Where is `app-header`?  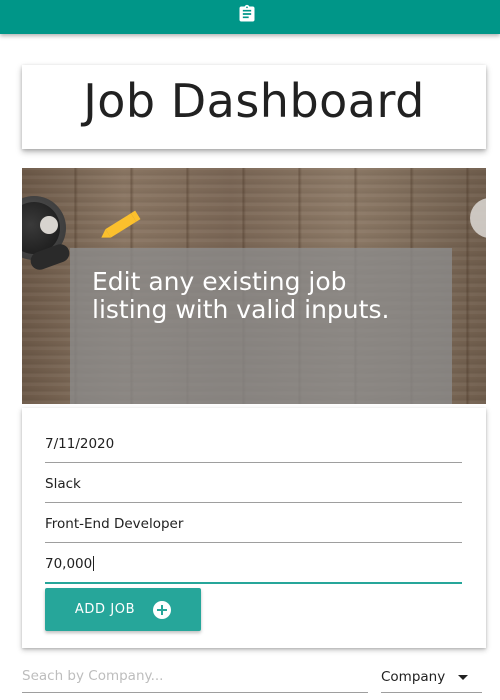 app-header is located at coordinates (250, 17).